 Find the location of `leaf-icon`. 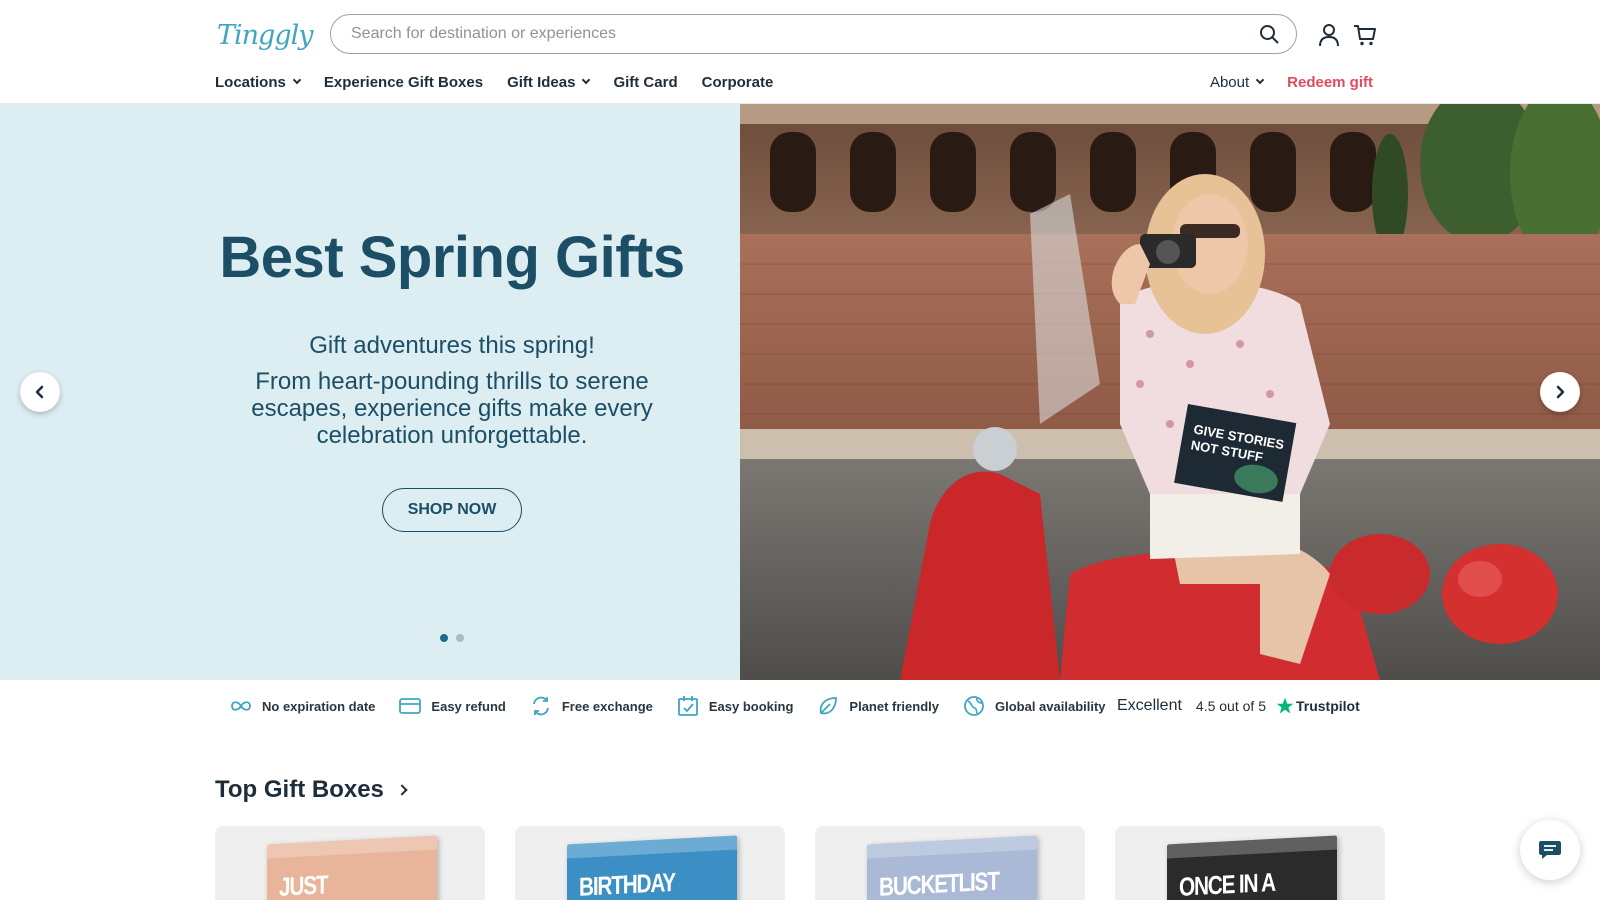

leaf-icon is located at coordinates (829, 706).